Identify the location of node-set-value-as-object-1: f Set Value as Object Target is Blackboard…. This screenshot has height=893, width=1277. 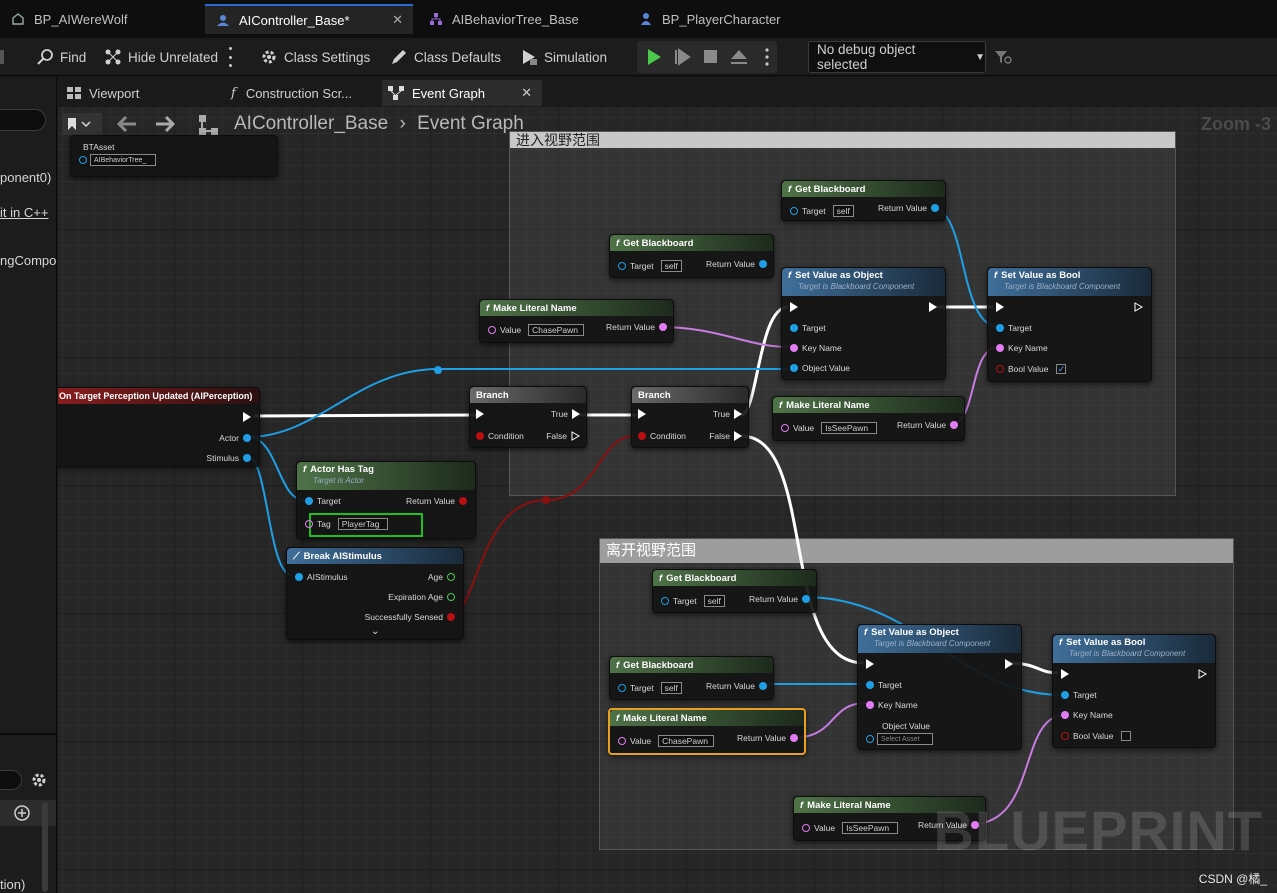
(863, 323).